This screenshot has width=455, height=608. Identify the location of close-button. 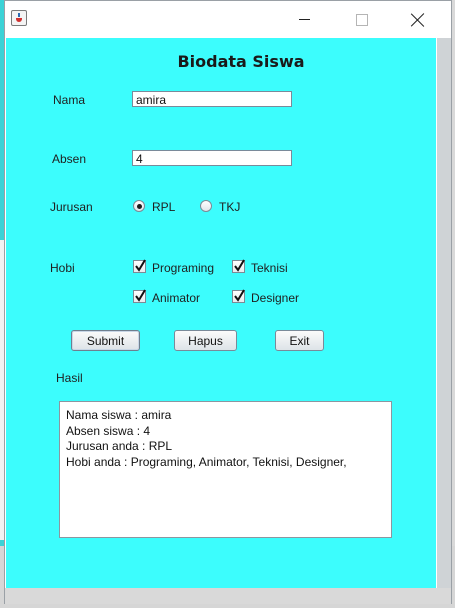
(418, 19).